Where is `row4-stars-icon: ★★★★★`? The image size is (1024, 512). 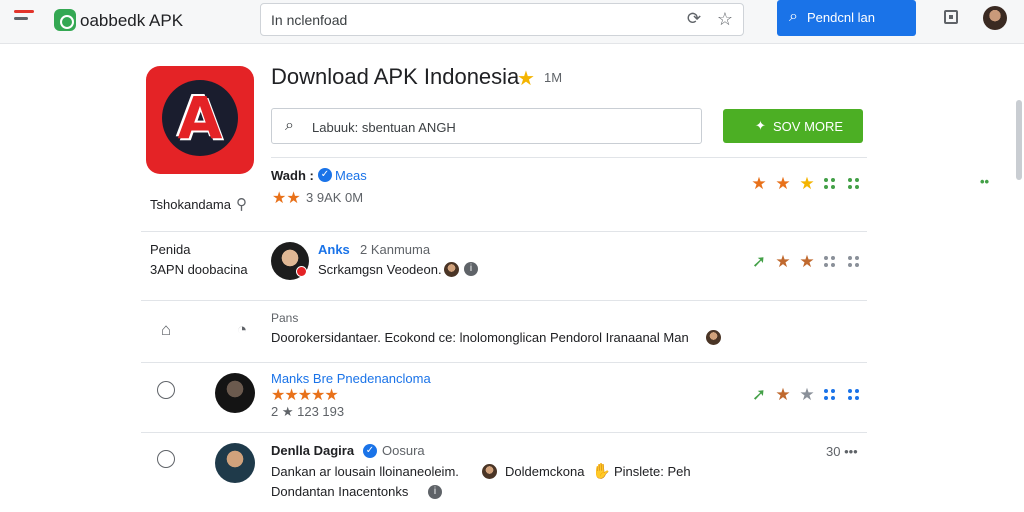 row4-stars-icon: ★★★★★ is located at coordinates (305, 395).